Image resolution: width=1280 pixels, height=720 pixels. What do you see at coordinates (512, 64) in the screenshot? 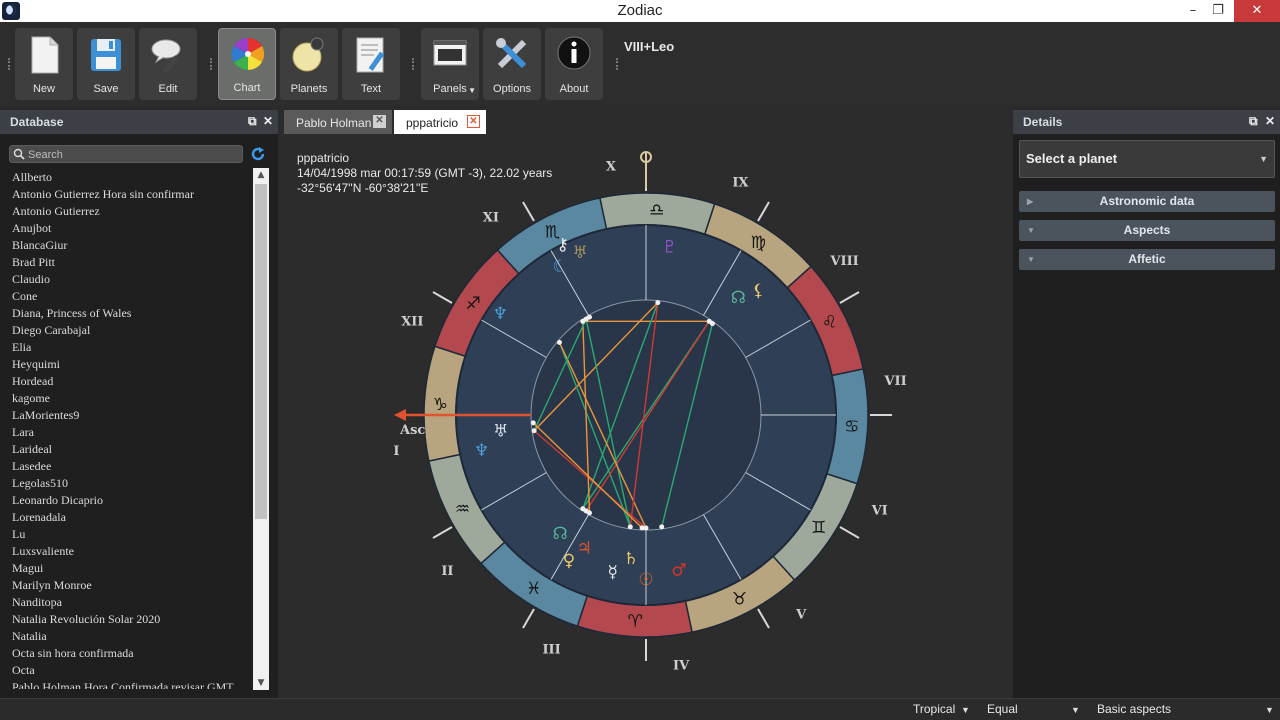
I see `options-button: Options` at bounding box center [512, 64].